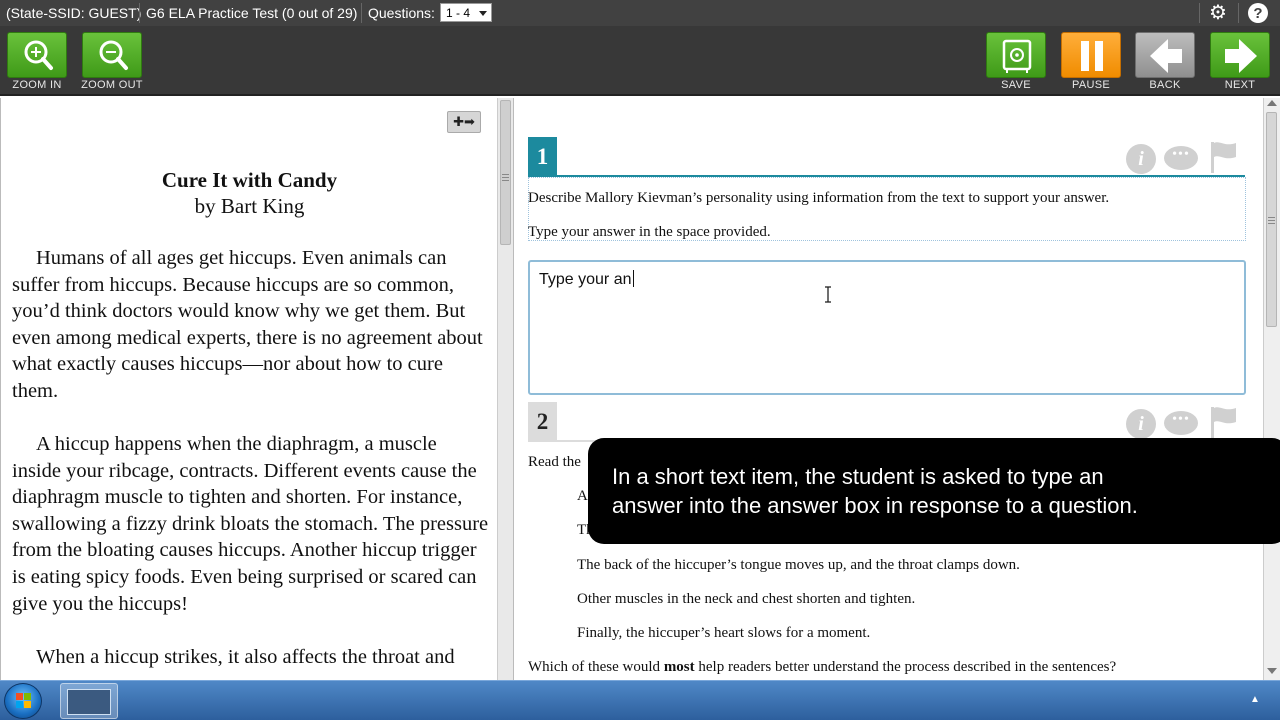 This screenshot has height=720, width=1280. What do you see at coordinates (554, 462) in the screenshot?
I see `question2-lead: Read the` at bounding box center [554, 462].